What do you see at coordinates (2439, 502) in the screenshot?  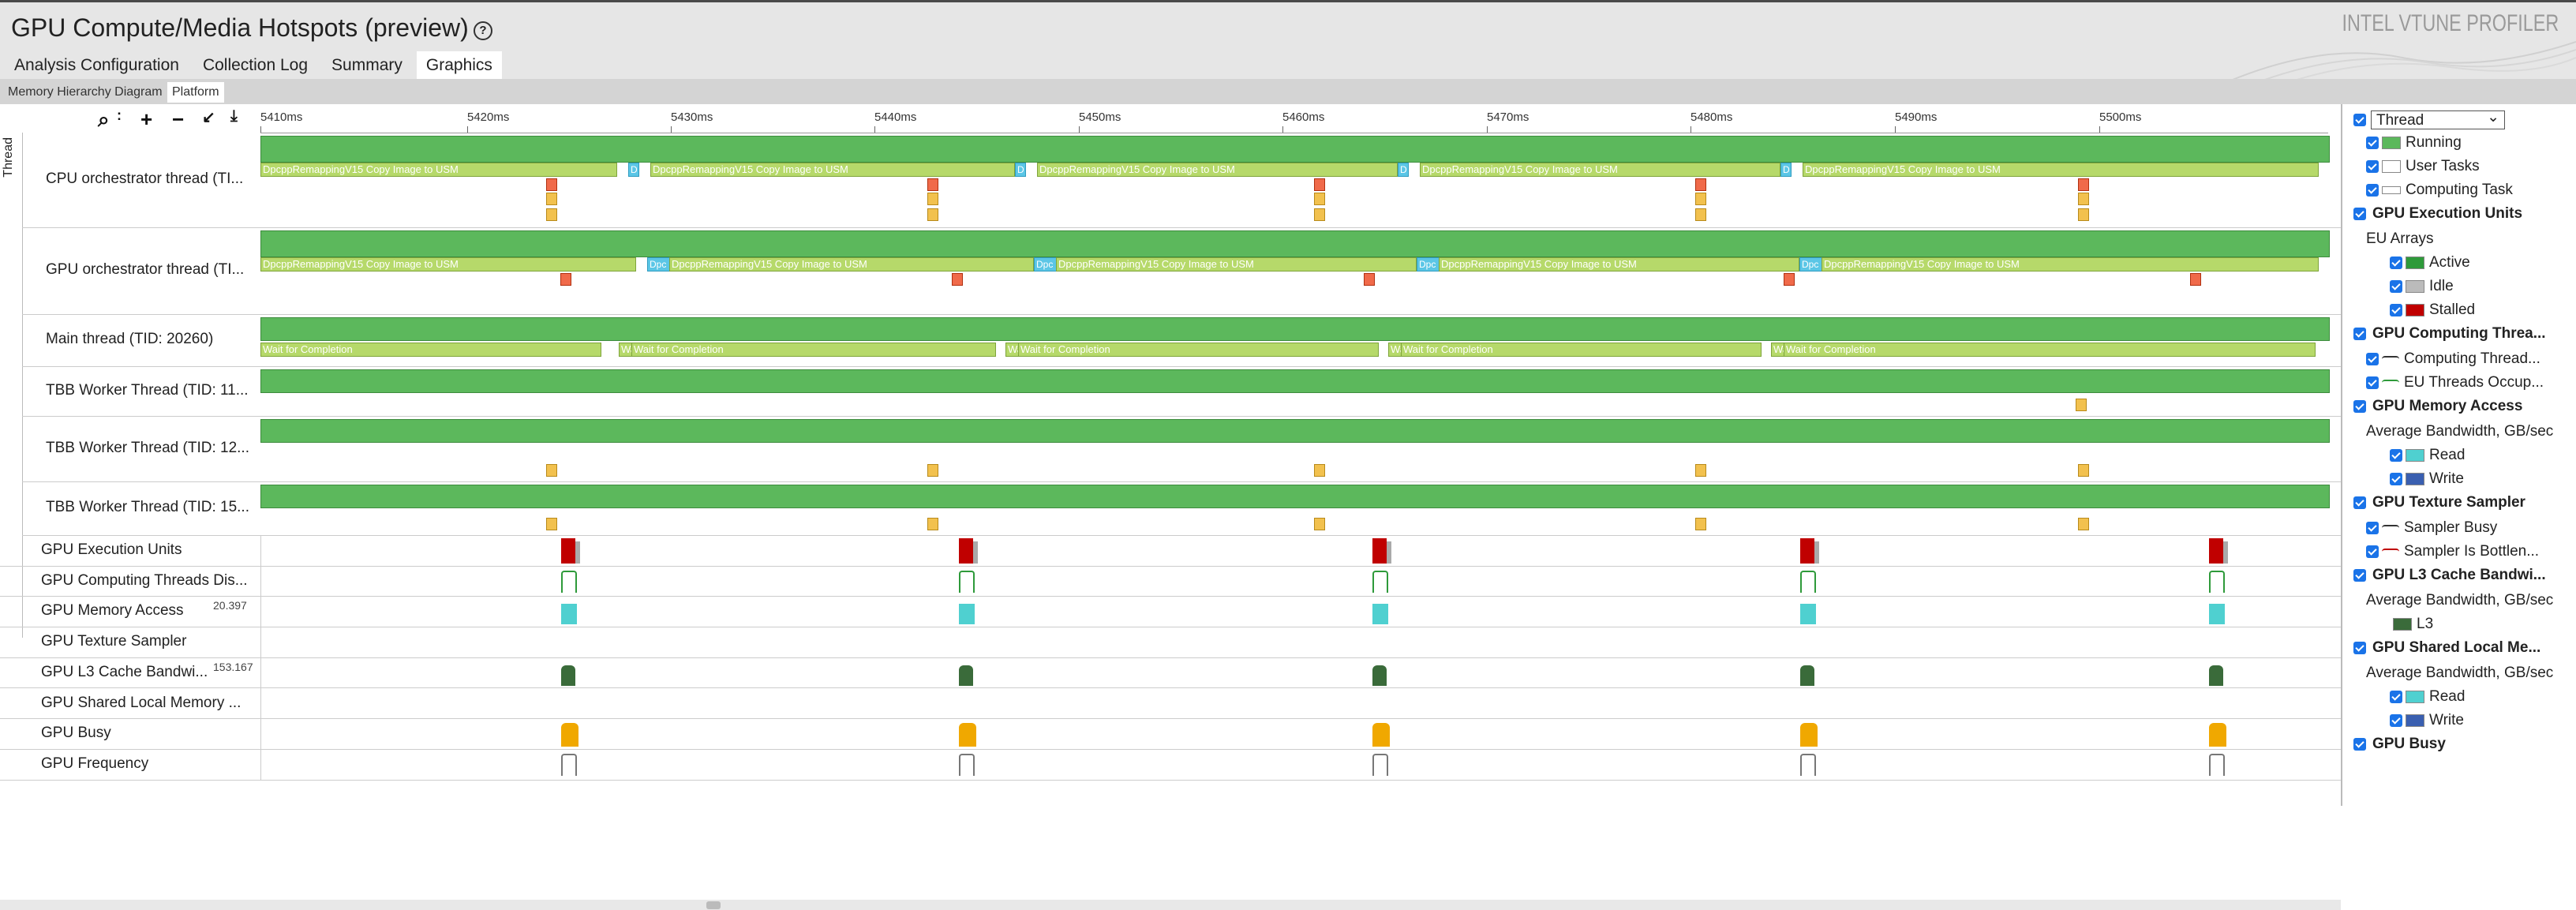 I see `legend-group-header: GPU Texture Sampler` at bounding box center [2439, 502].